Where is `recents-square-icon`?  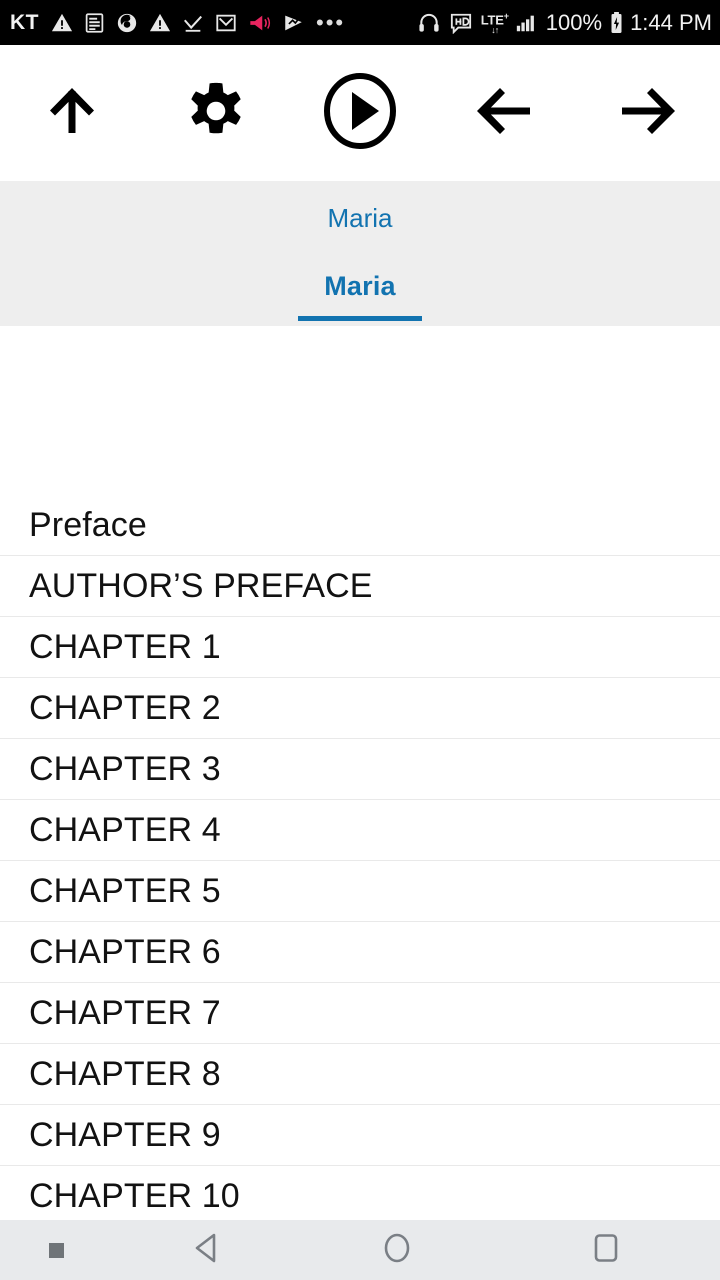 recents-square-icon is located at coordinates (606, 1250).